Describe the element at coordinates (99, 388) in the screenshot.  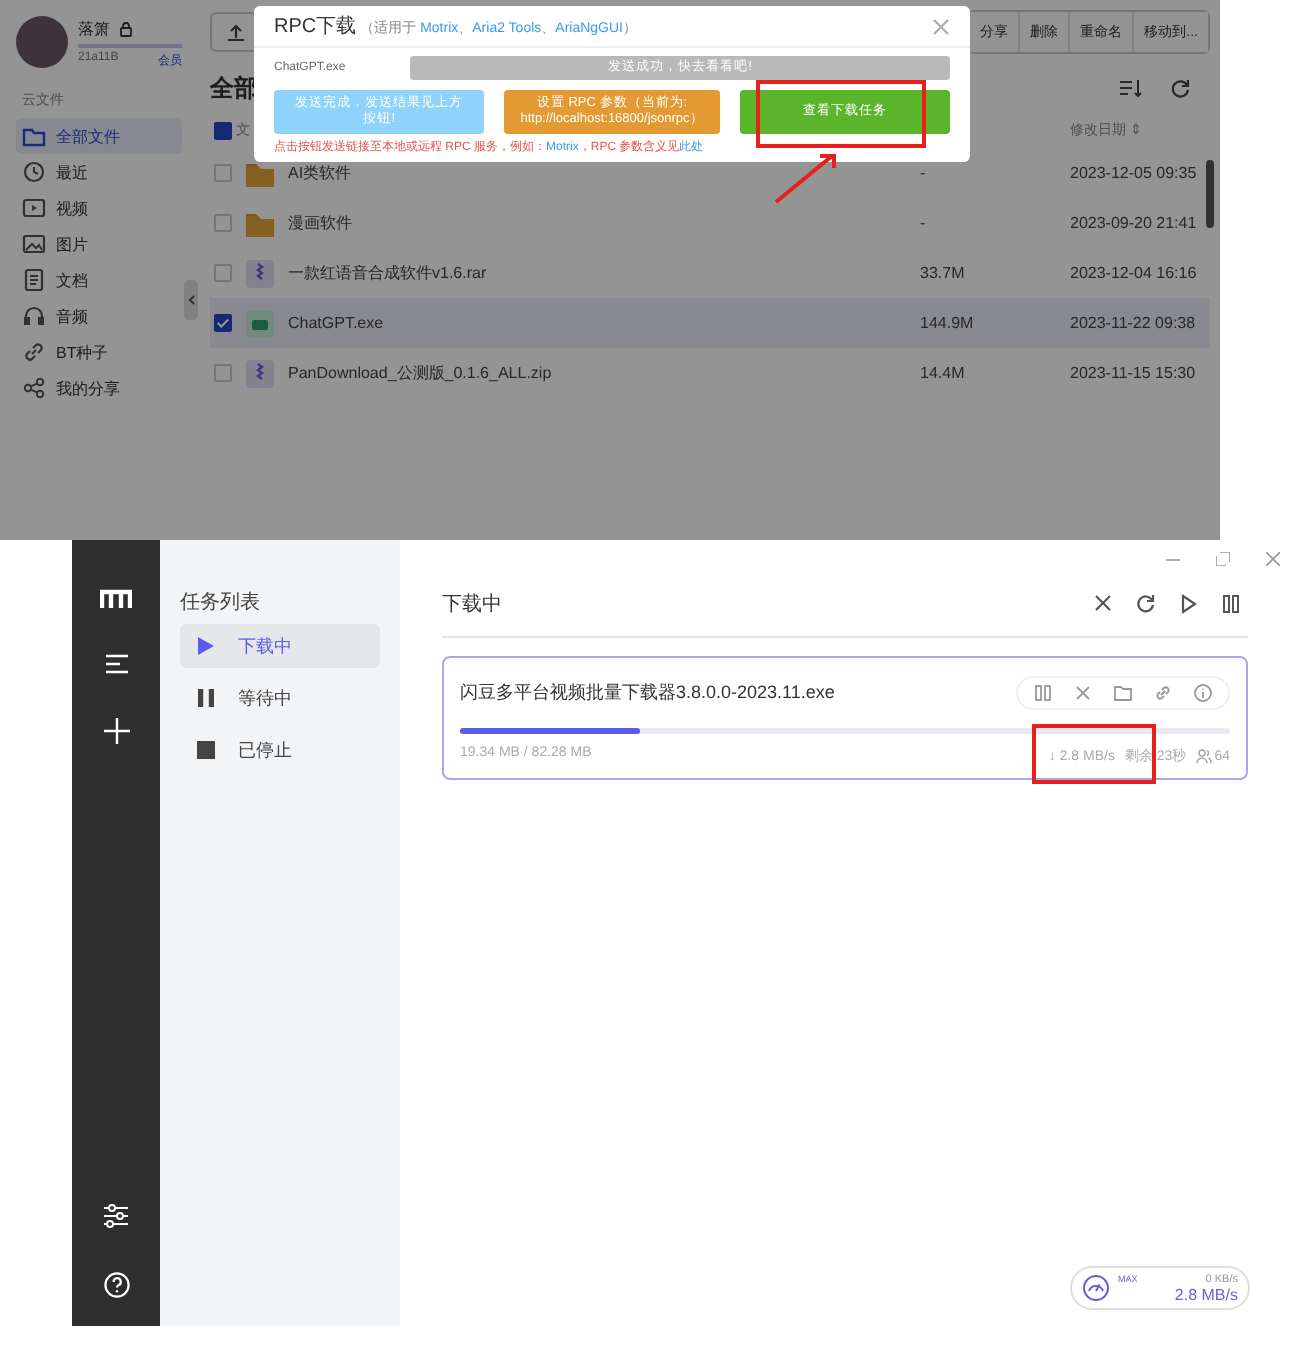
I see `sidebar-item: 我的分享` at that location.